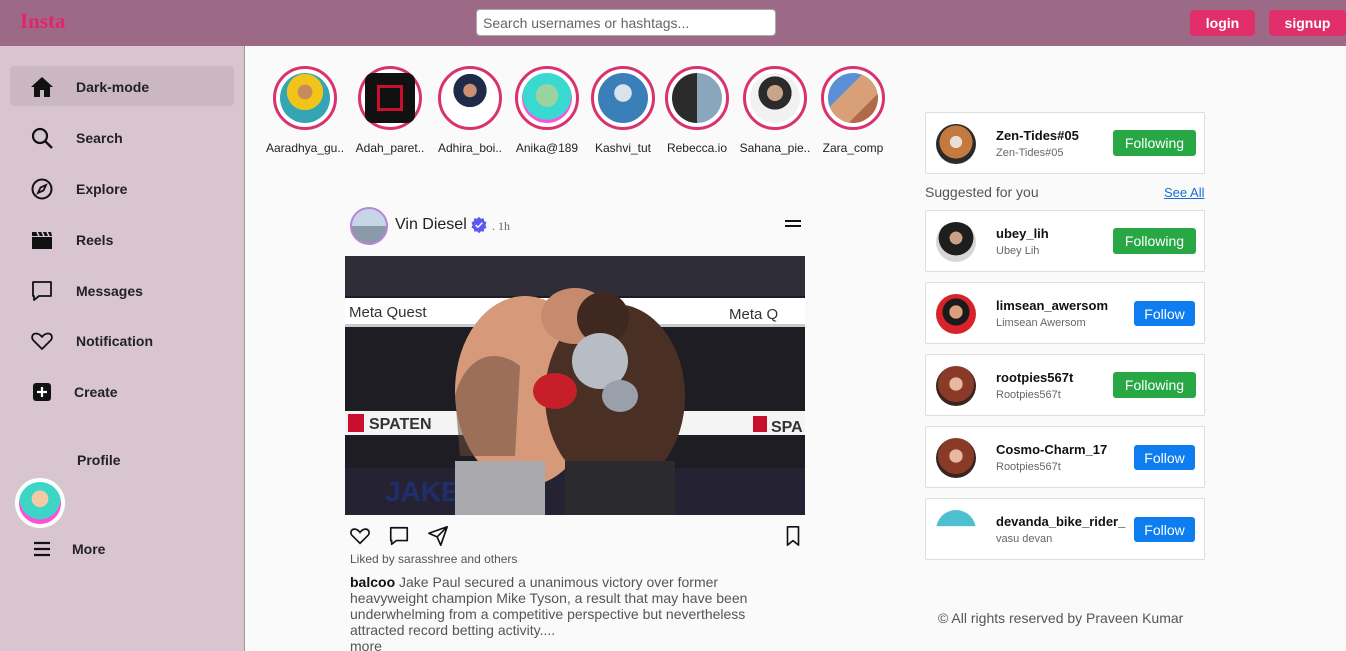 This screenshot has height=651, width=1346. Describe the element at coordinates (369, 226) in the screenshot. I see `post-avatar` at that location.